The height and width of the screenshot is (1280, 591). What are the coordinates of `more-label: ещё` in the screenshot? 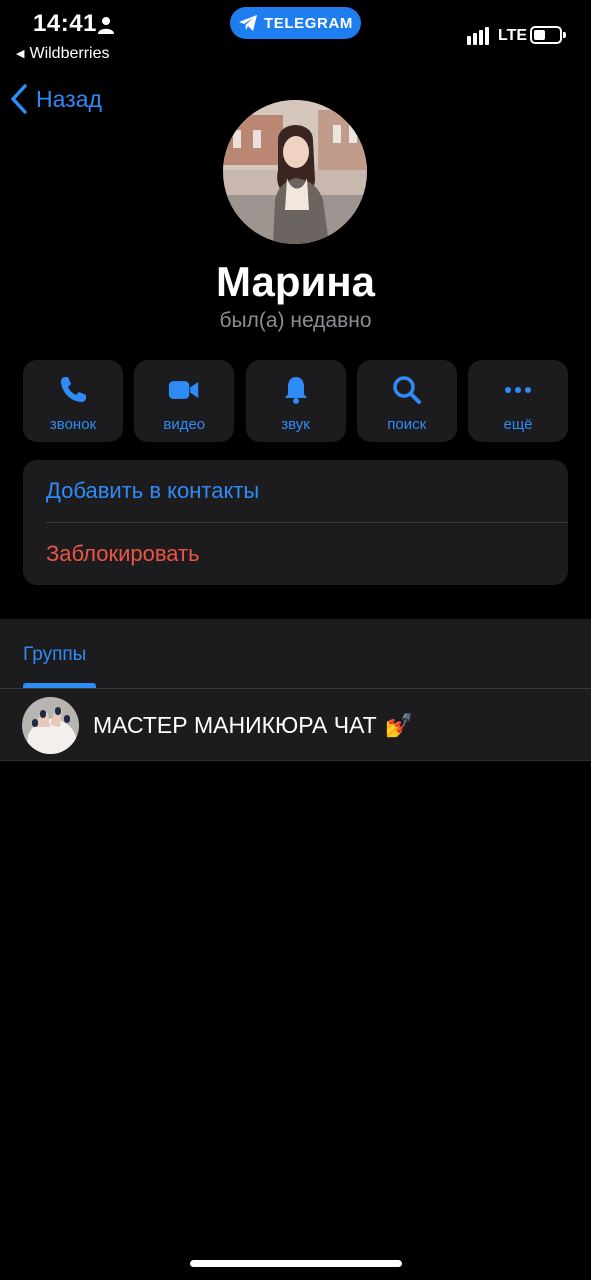 It's located at (518, 424).